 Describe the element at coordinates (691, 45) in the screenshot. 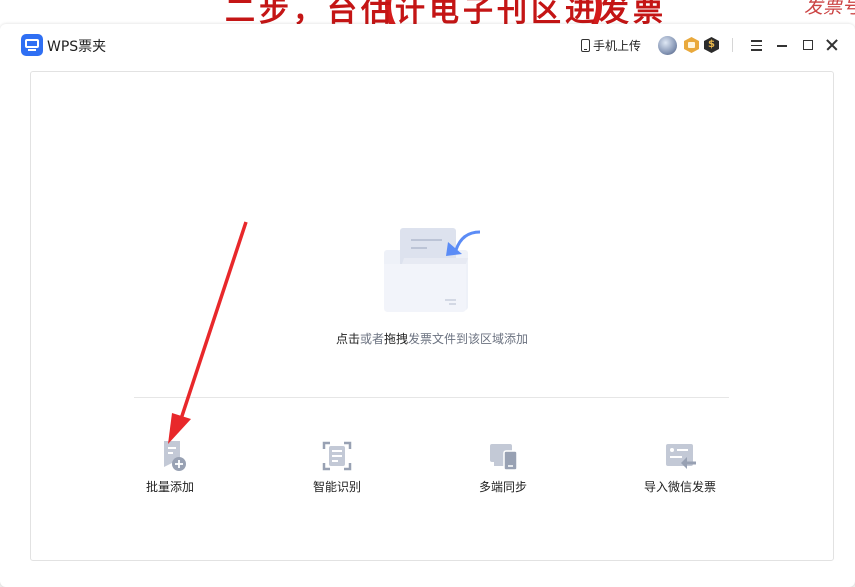

I see `member-badge-icon` at that location.